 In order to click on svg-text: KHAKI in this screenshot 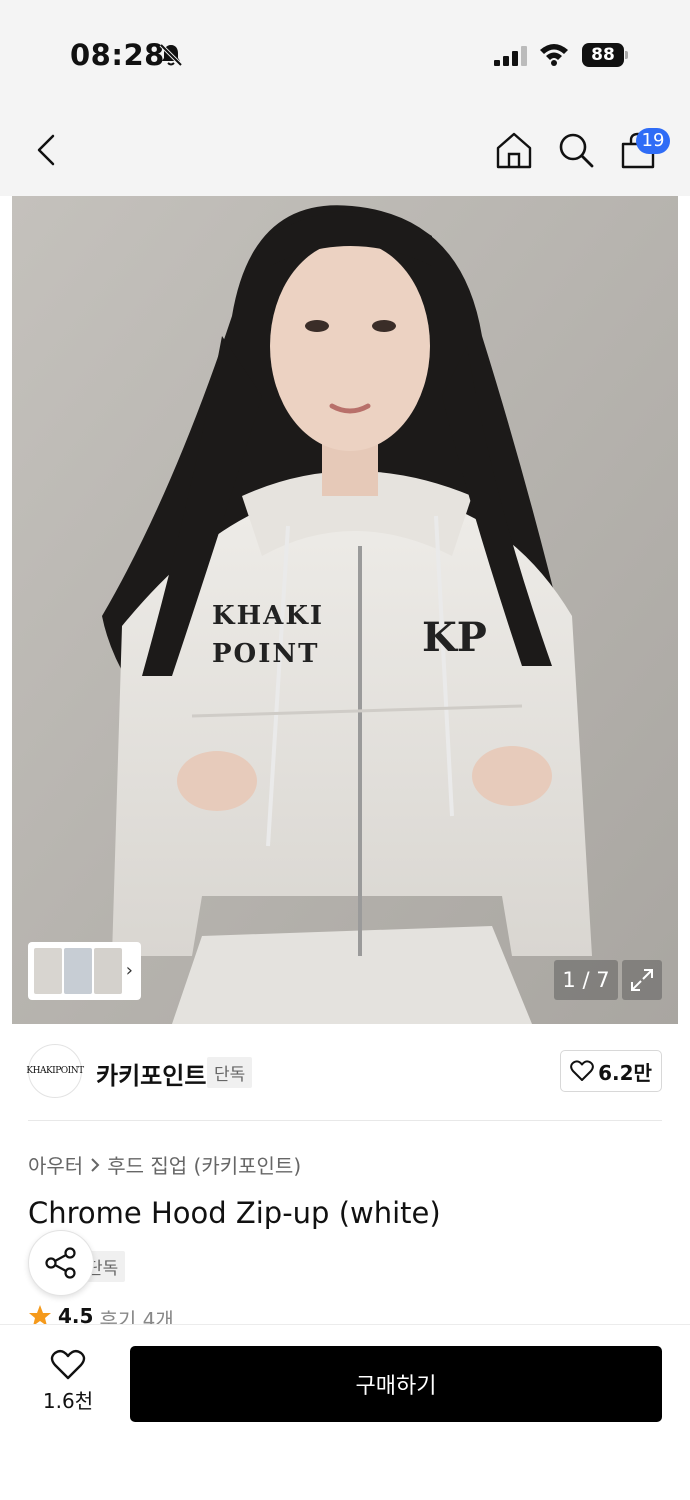, I will do `click(268, 616)`.